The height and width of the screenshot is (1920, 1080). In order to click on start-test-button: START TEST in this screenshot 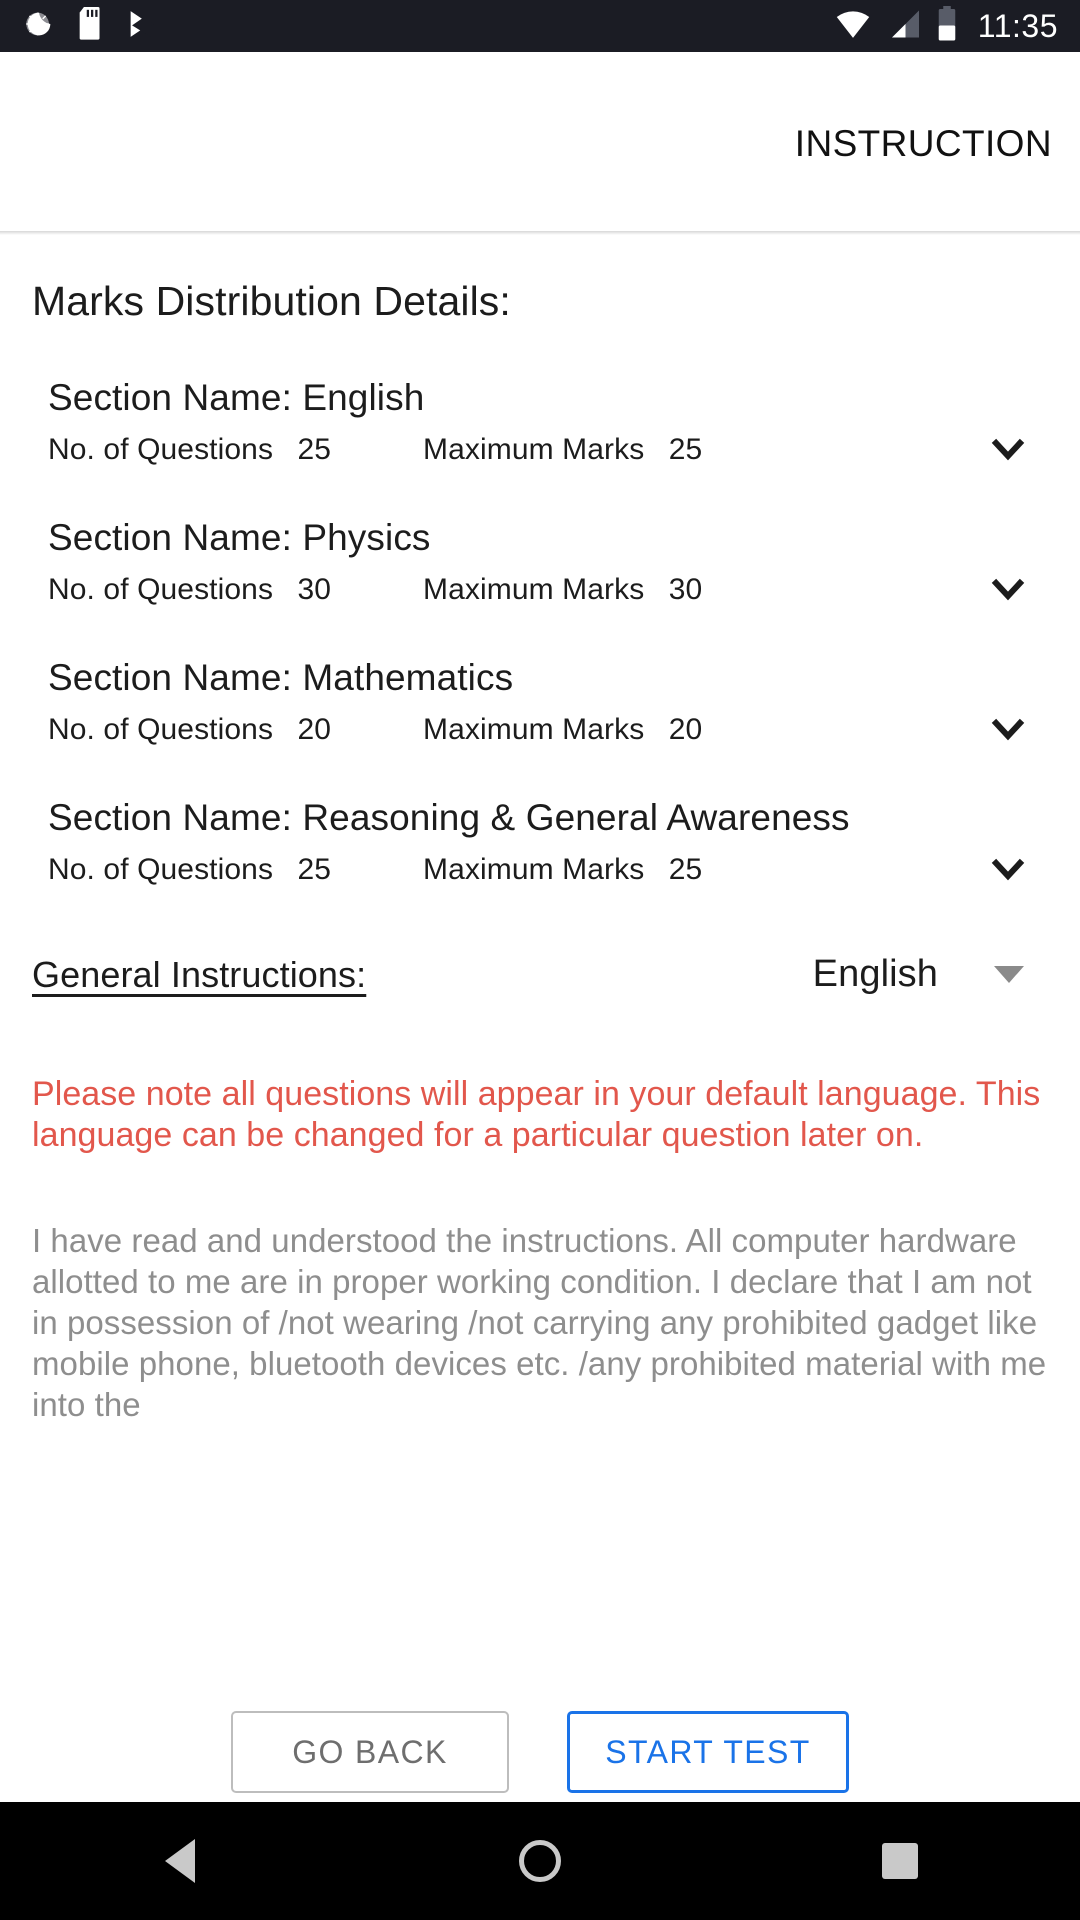, I will do `click(708, 1752)`.